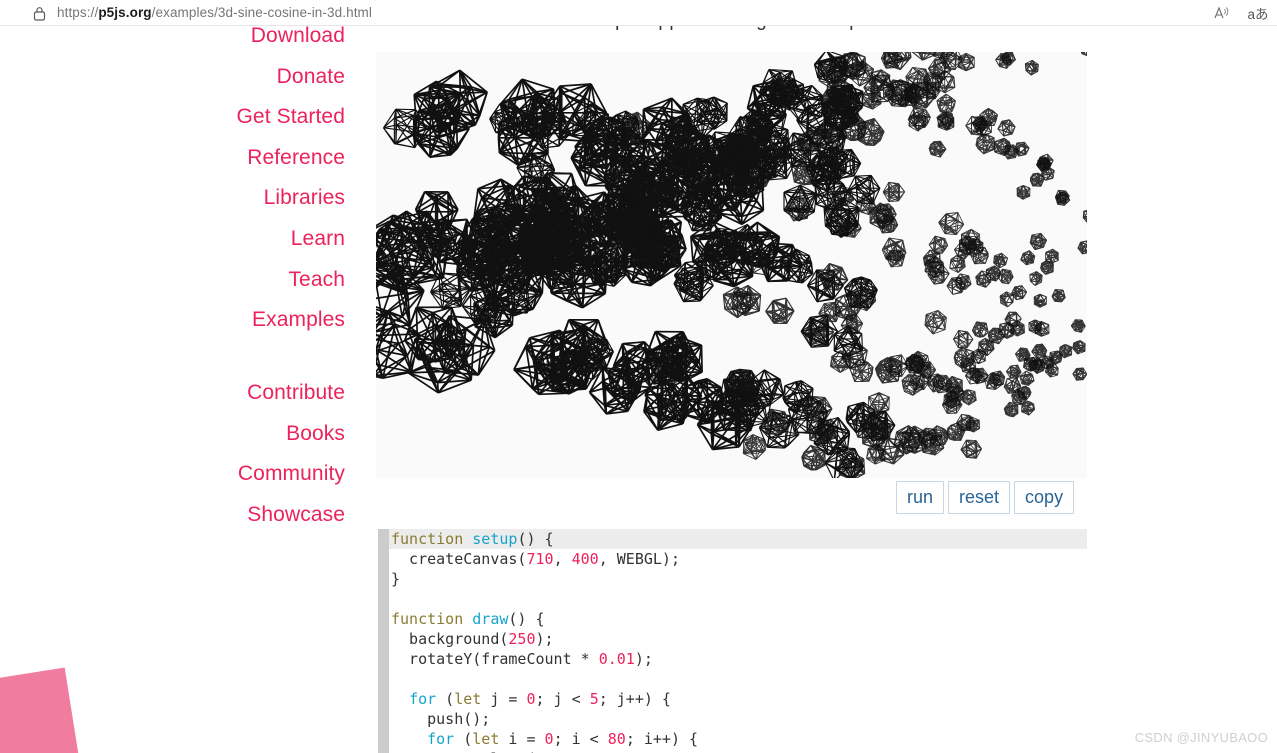 This screenshot has height=753, width=1277. What do you see at coordinates (172, 280) in the screenshot?
I see `sidebar-item-teach: Teach` at bounding box center [172, 280].